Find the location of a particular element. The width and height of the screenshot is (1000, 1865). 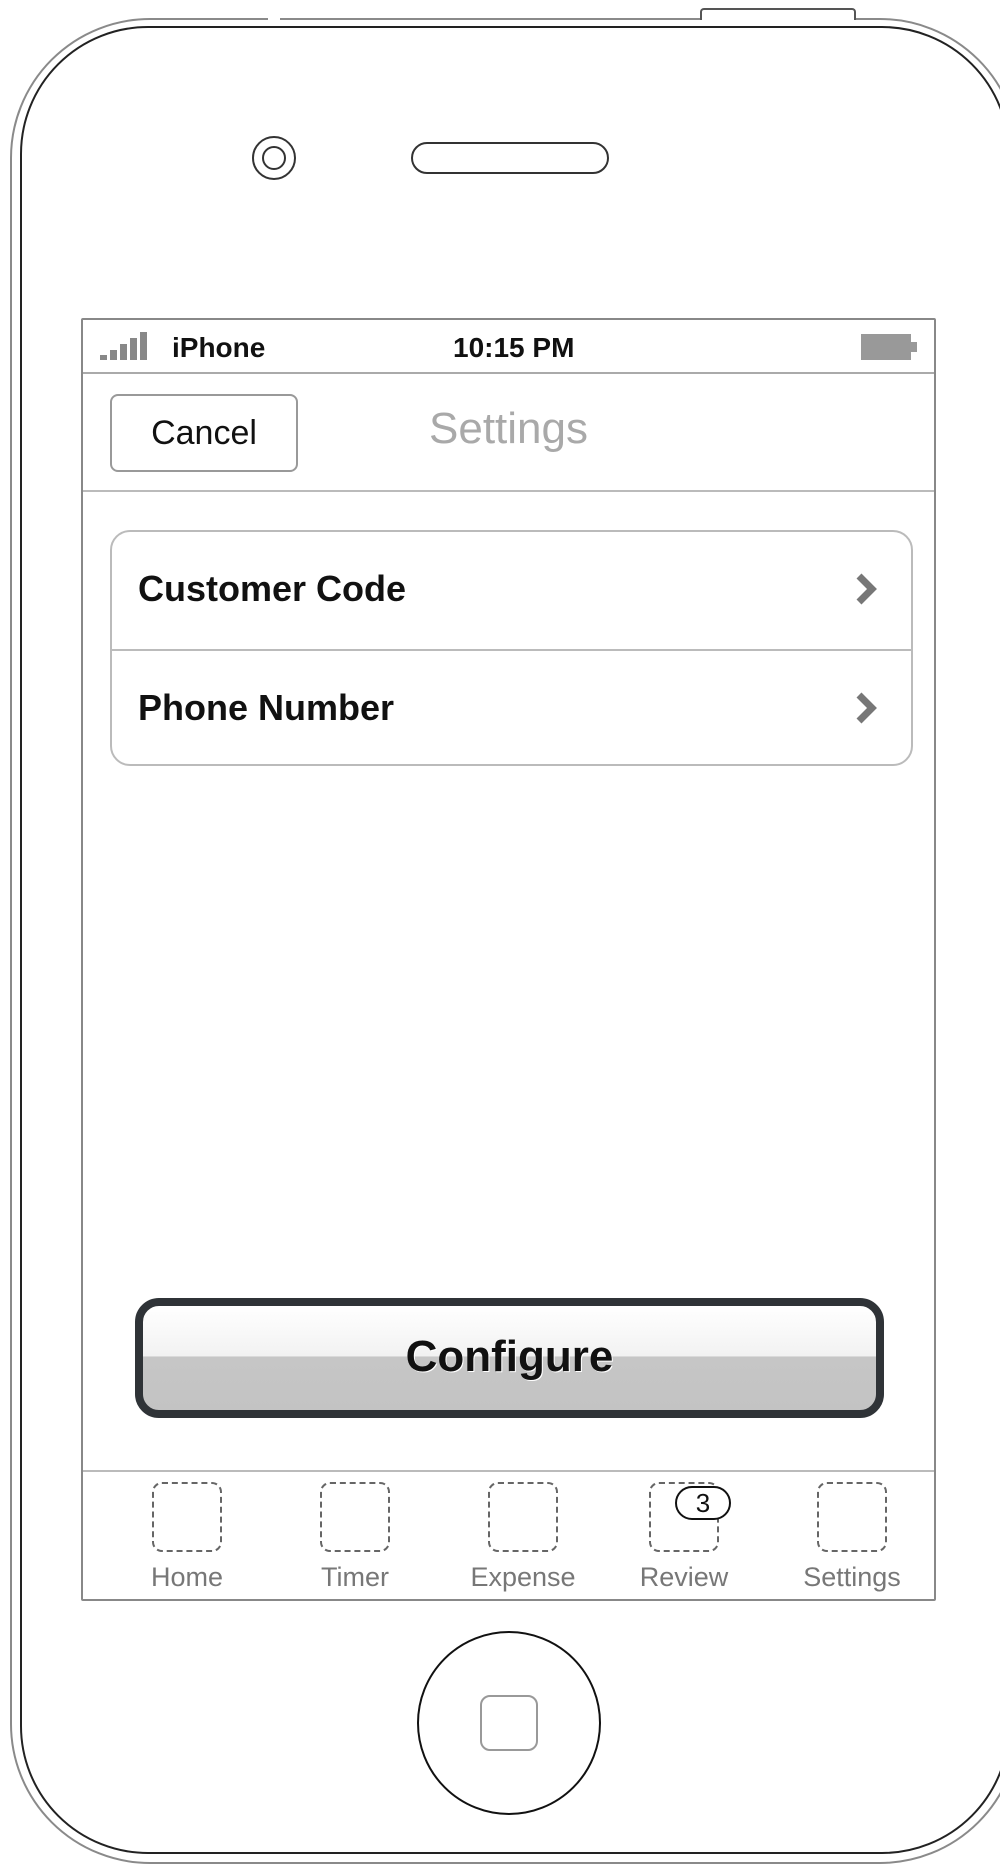

tab-home: Home is located at coordinates (180, 1535).